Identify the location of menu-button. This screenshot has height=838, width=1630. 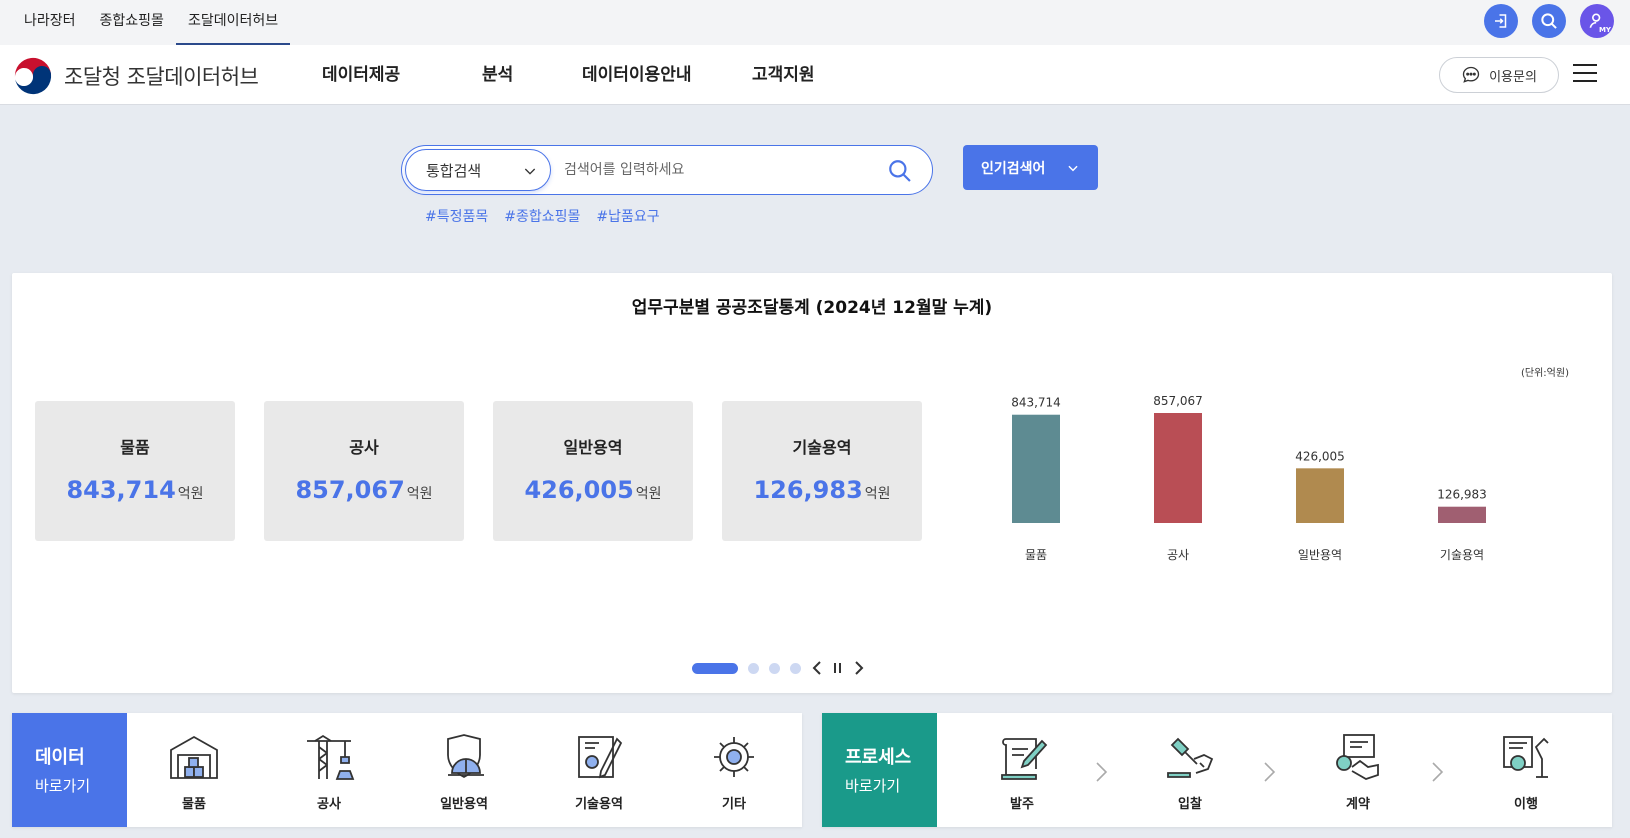
(1585, 74).